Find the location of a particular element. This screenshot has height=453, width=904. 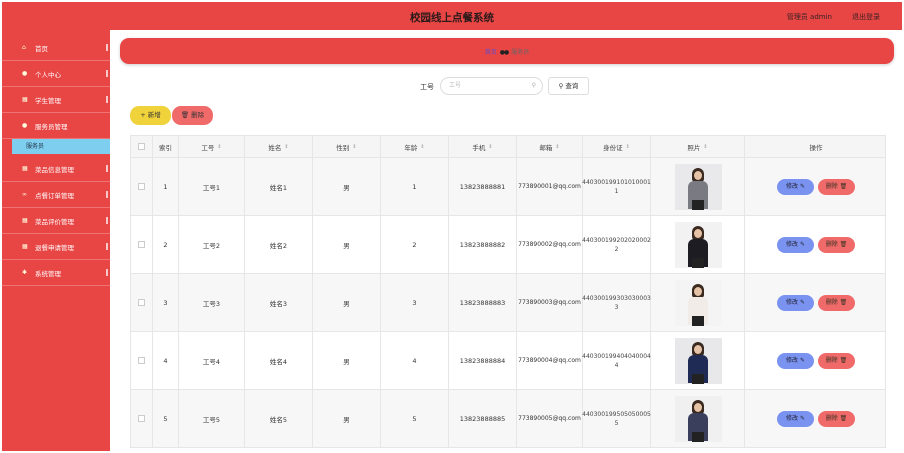

sidebar-item-dishes: ▦ 菜品信息管理 is located at coordinates (56, 169).